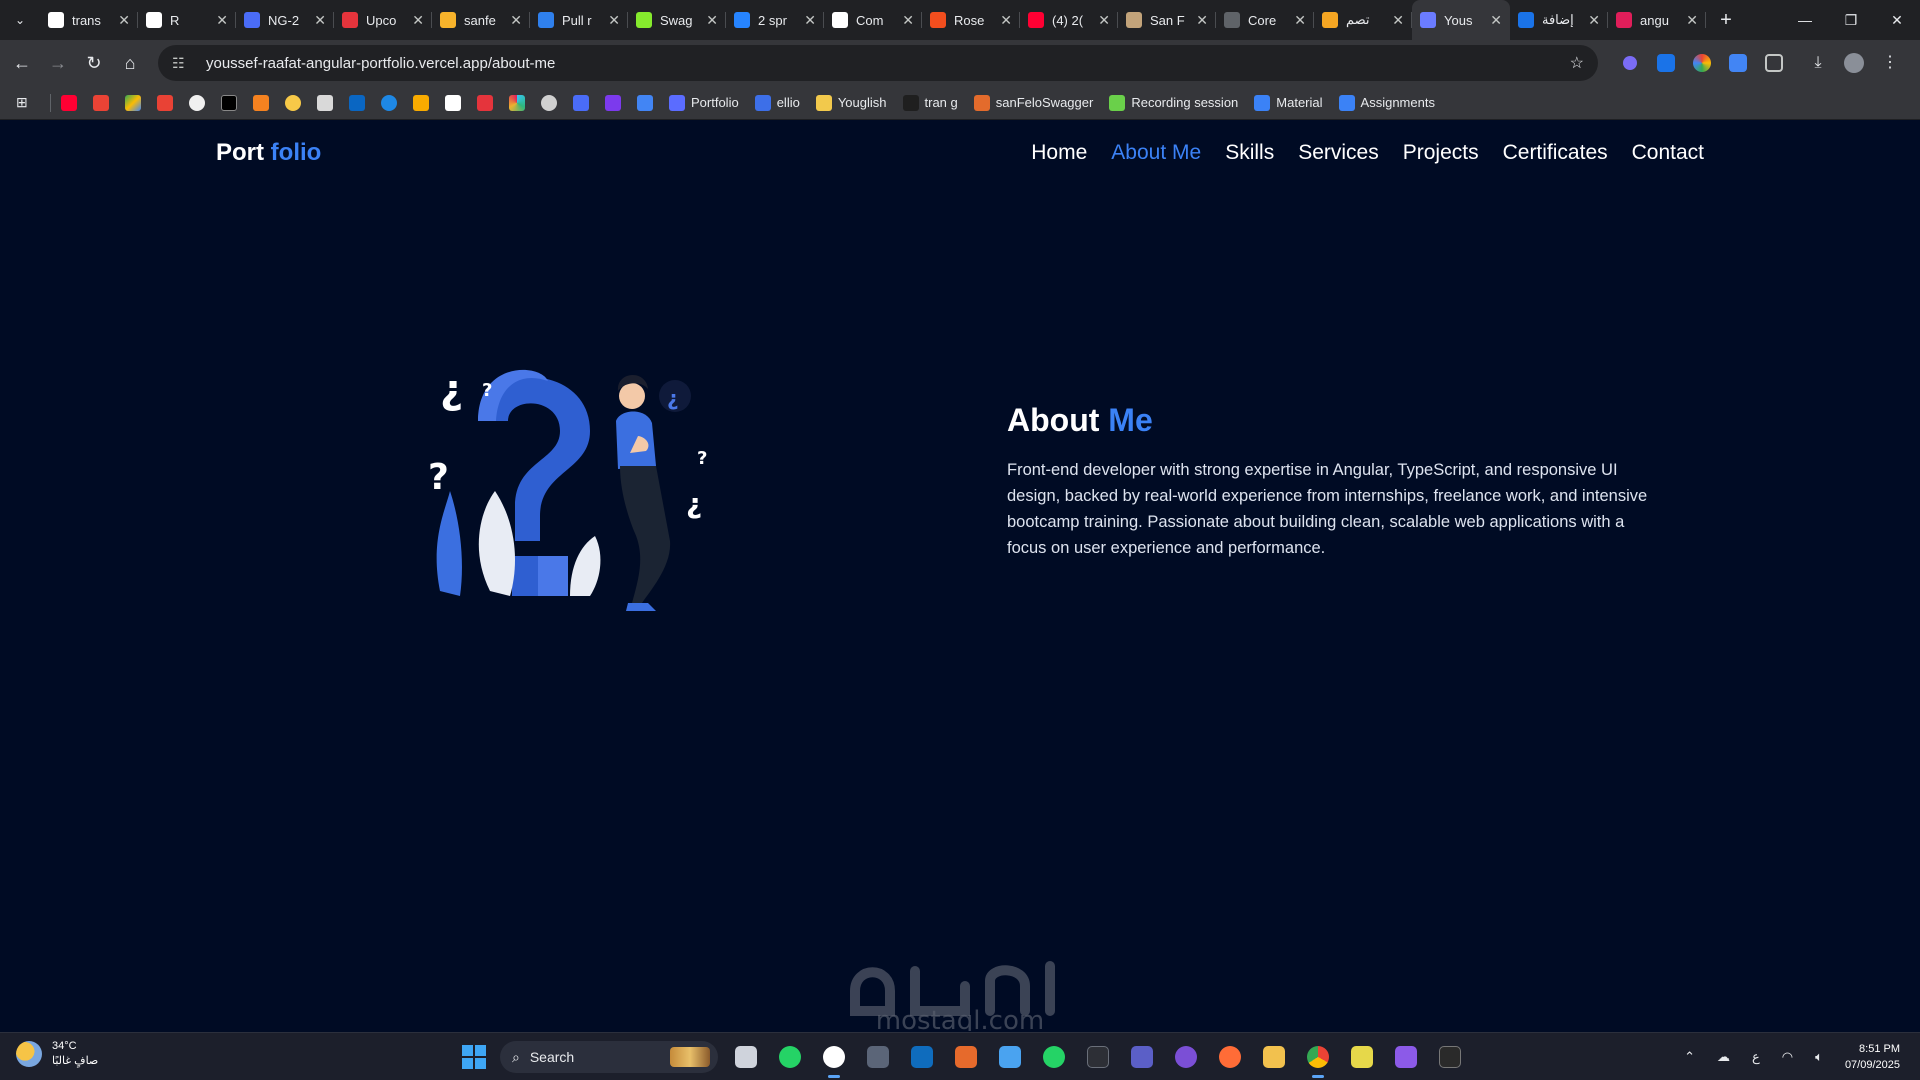  What do you see at coordinates (1818, 63) in the screenshot?
I see `download-icon: ⤓` at bounding box center [1818, 63].